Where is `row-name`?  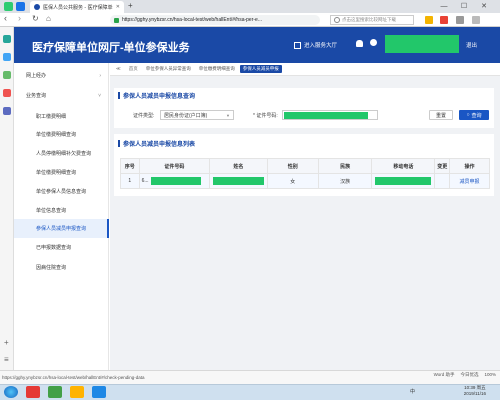
row-name is located at coordinates (238, 181).